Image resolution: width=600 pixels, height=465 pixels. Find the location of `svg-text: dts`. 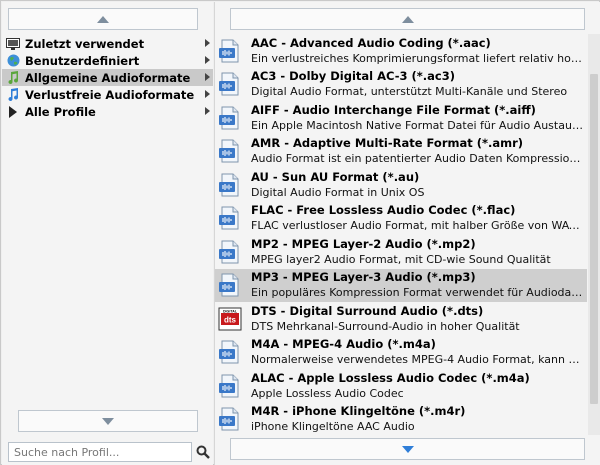

svg-text: dts is located at coordinates (230, 319).